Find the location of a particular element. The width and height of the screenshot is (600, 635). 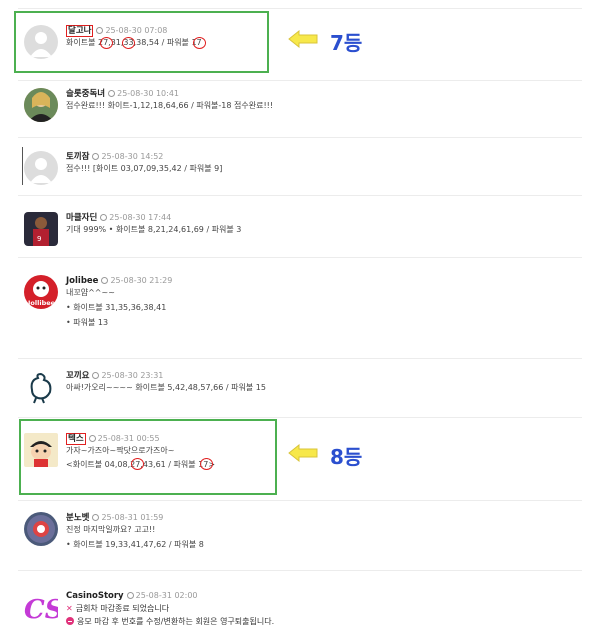

author-name: 마클자딘 is located at coordinates (81, 218).